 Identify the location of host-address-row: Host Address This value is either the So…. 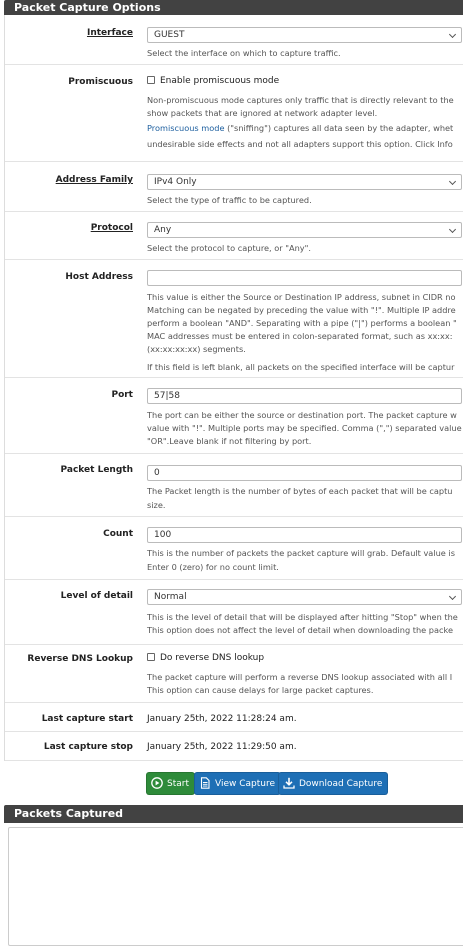
(234, 319).